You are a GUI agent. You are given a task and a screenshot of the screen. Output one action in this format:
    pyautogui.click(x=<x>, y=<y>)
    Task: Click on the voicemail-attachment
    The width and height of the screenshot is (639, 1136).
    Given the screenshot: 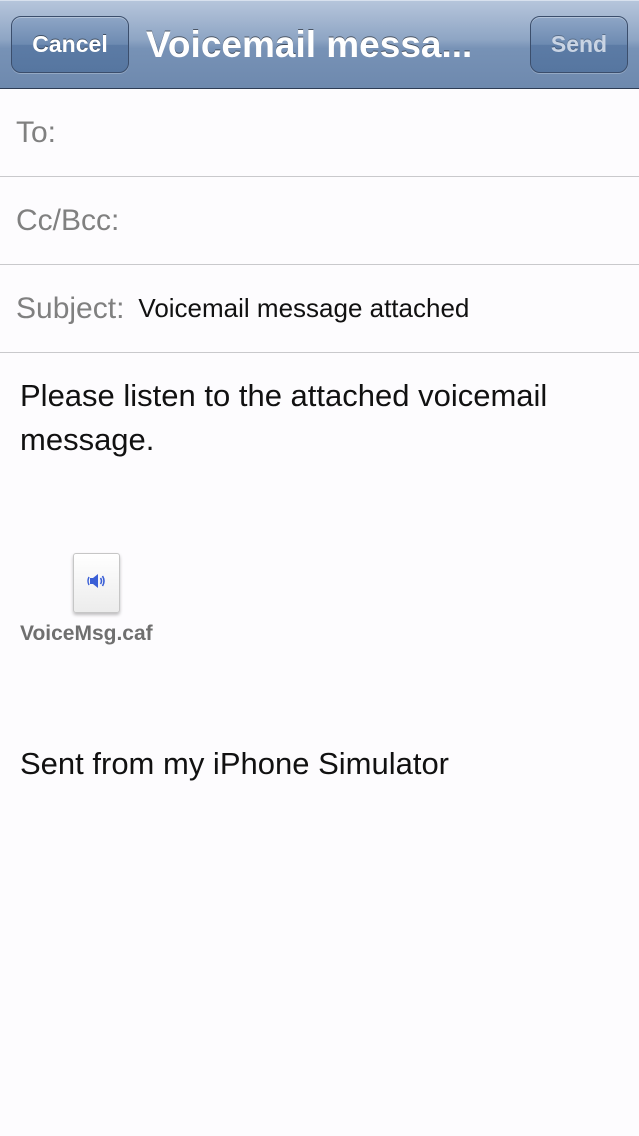 What is the action you would take?
    pyautogui.click(x=96, y=583)
    